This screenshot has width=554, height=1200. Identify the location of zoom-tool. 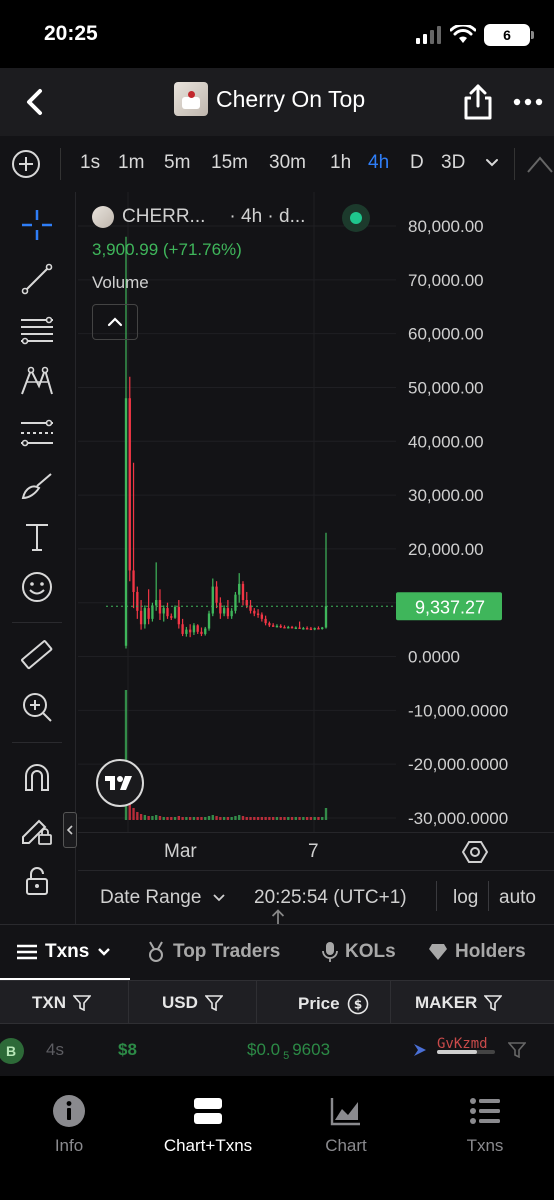
(37, 707).